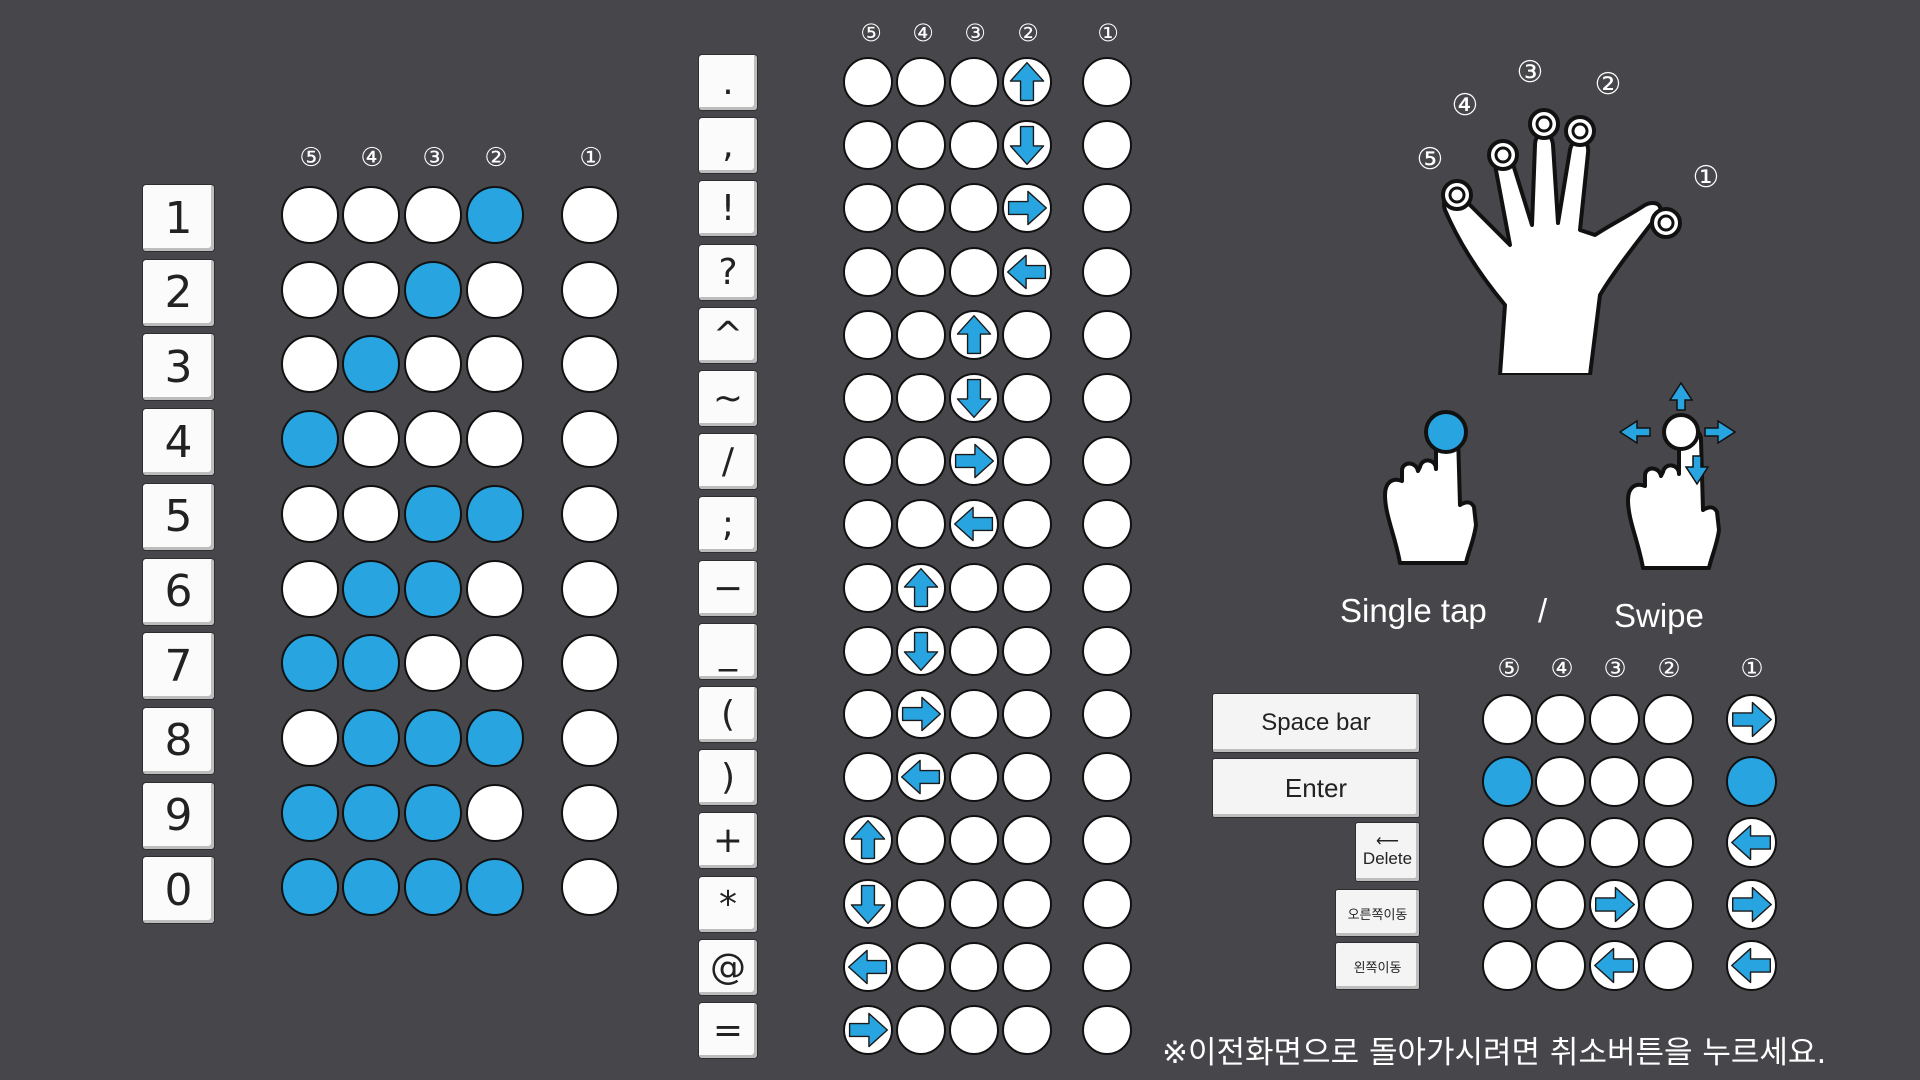  Describe the element at coordinates (178, 740) in the screenshot. I see `number-key-8: 8` at that location.